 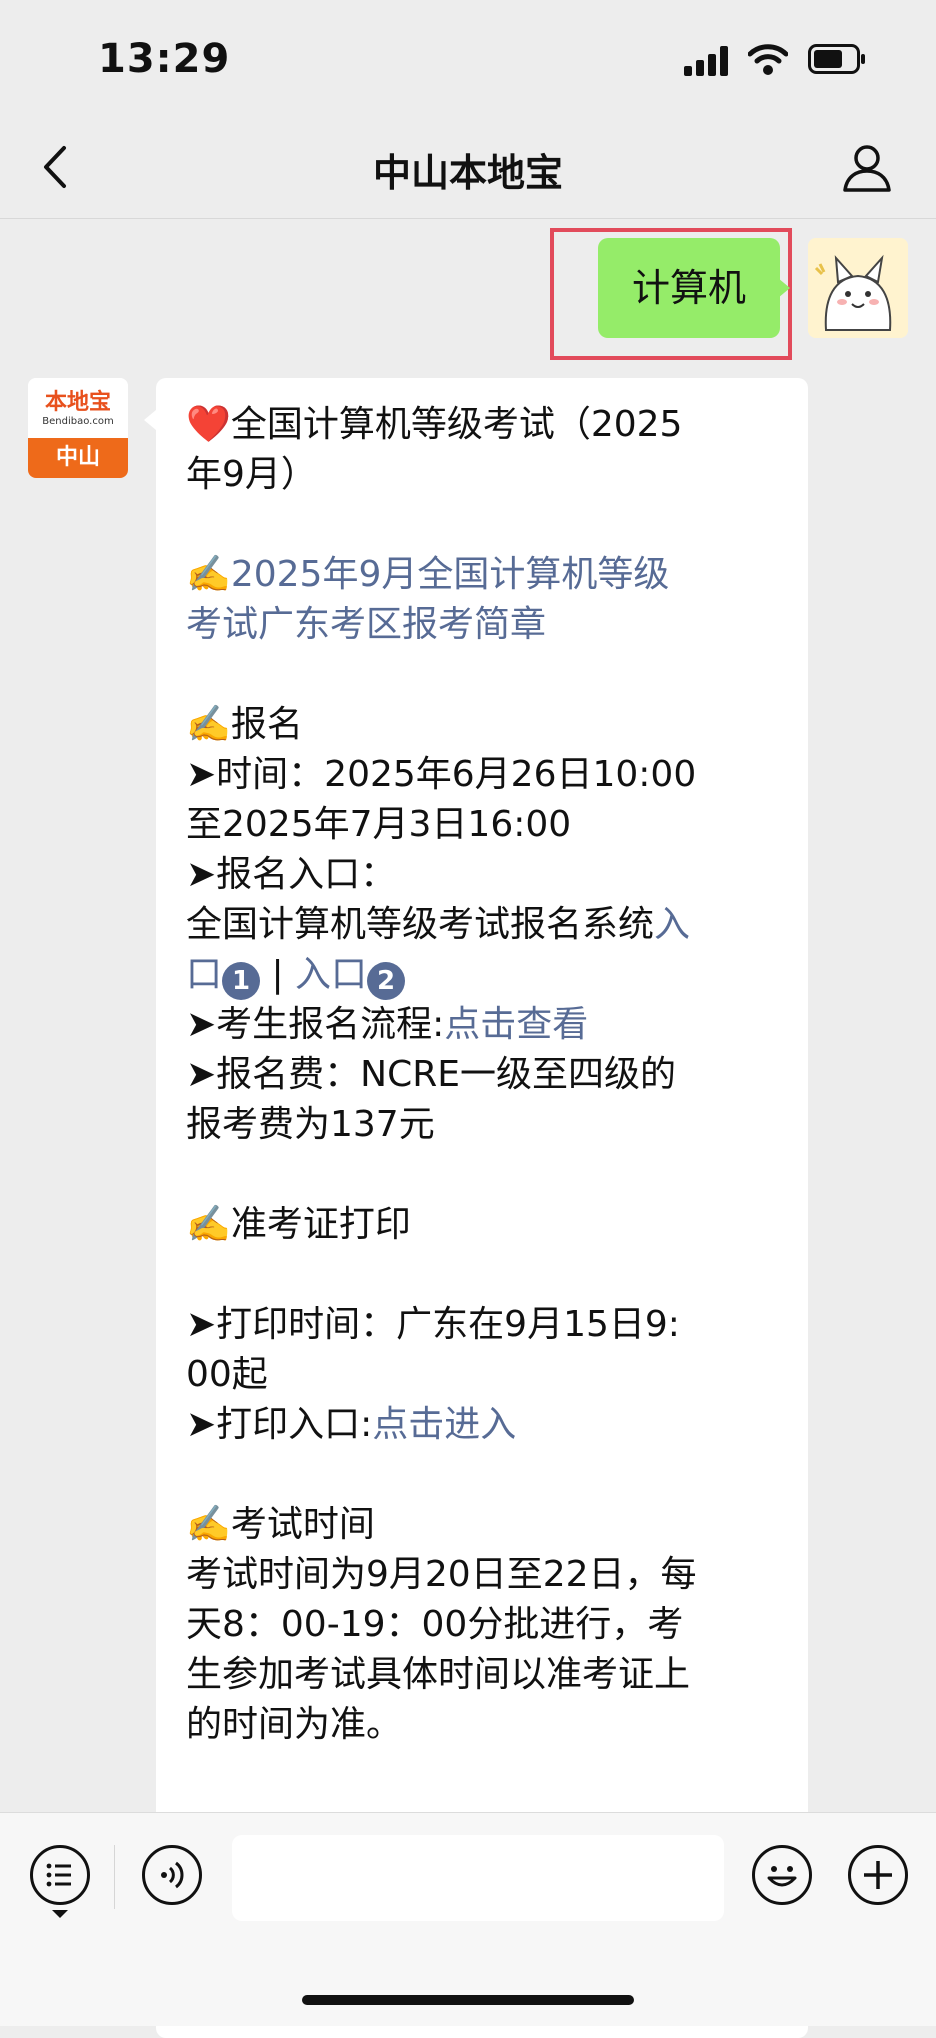 What do you see at coordinates (486, 975) in the screenshot?
I see `entry-links-line: 口1 | 入口 2` at bounding box center [486, 975].